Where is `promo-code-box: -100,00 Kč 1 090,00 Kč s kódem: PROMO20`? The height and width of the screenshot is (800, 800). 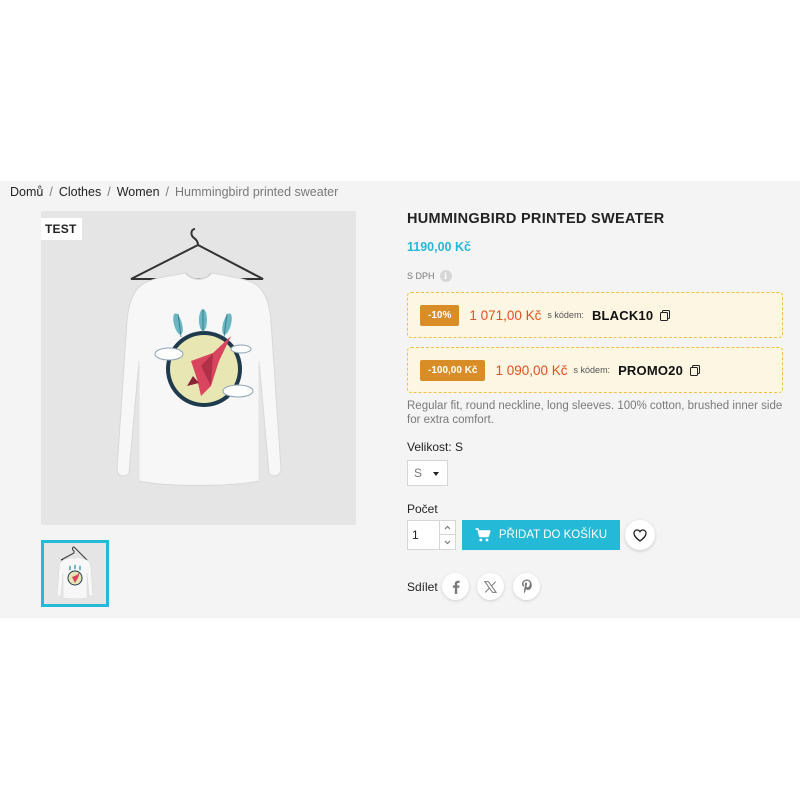
promo-code-box: -100,00 Kč 1 090,00 Kč s kódem: PROMO20 is located at coordinates (595, 370).